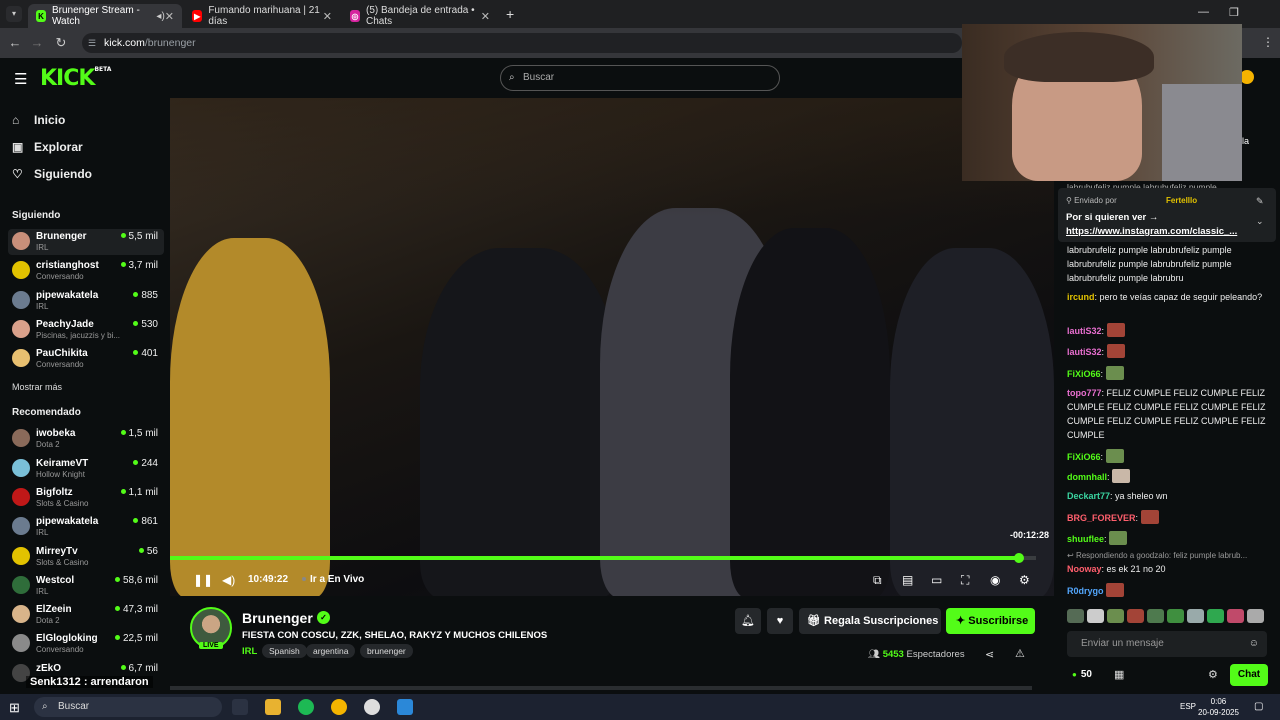 This screenshot has width=1280, height=720. What do you see at coordinates (1203, 12) in the screenshot?
I see `minimize-icon: —` at bounding box center [1203, 12].